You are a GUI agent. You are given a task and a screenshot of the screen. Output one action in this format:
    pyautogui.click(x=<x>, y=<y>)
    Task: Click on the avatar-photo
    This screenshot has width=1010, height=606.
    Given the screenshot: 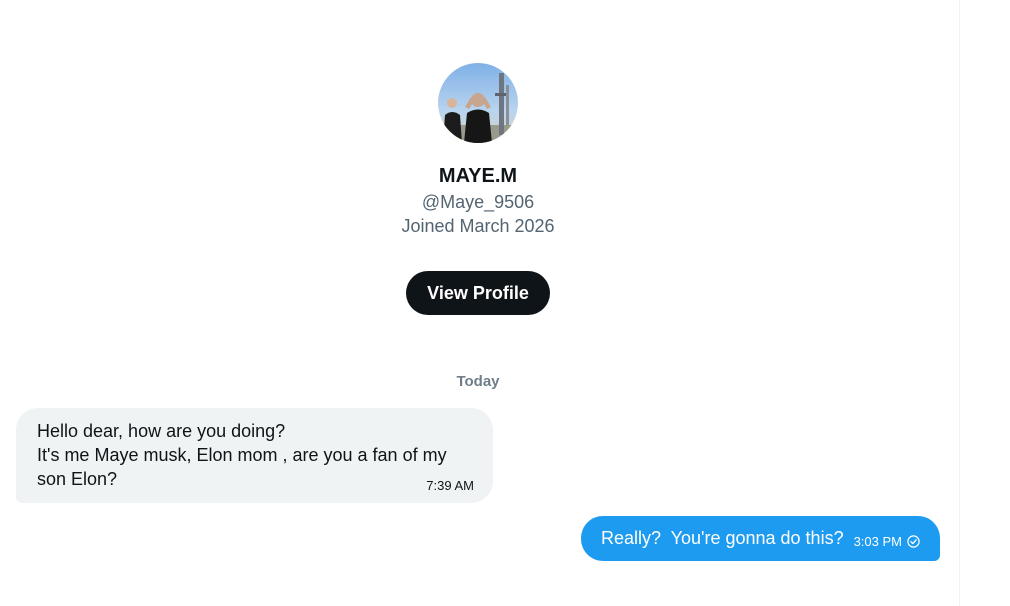 What is the action you would take?
    pyautogui.click(x=478, y=103)
    